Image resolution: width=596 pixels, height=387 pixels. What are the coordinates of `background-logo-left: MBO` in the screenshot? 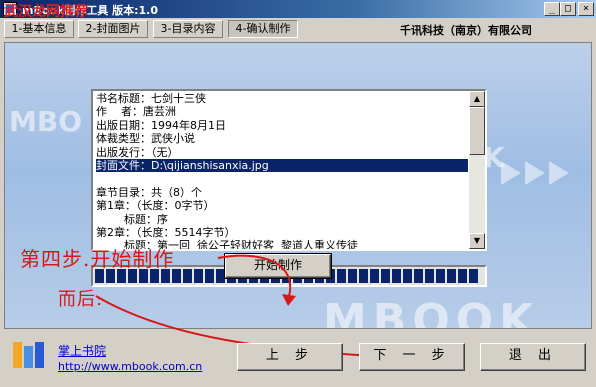 It's located at (46, 121).